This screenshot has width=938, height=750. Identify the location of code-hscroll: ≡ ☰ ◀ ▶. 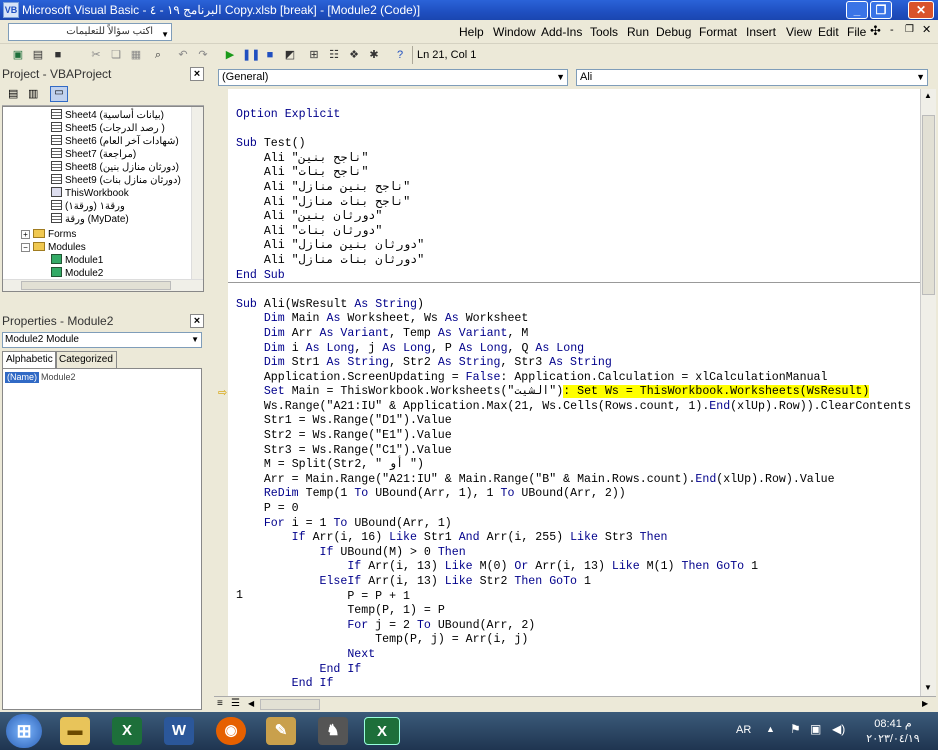
(575, 704).